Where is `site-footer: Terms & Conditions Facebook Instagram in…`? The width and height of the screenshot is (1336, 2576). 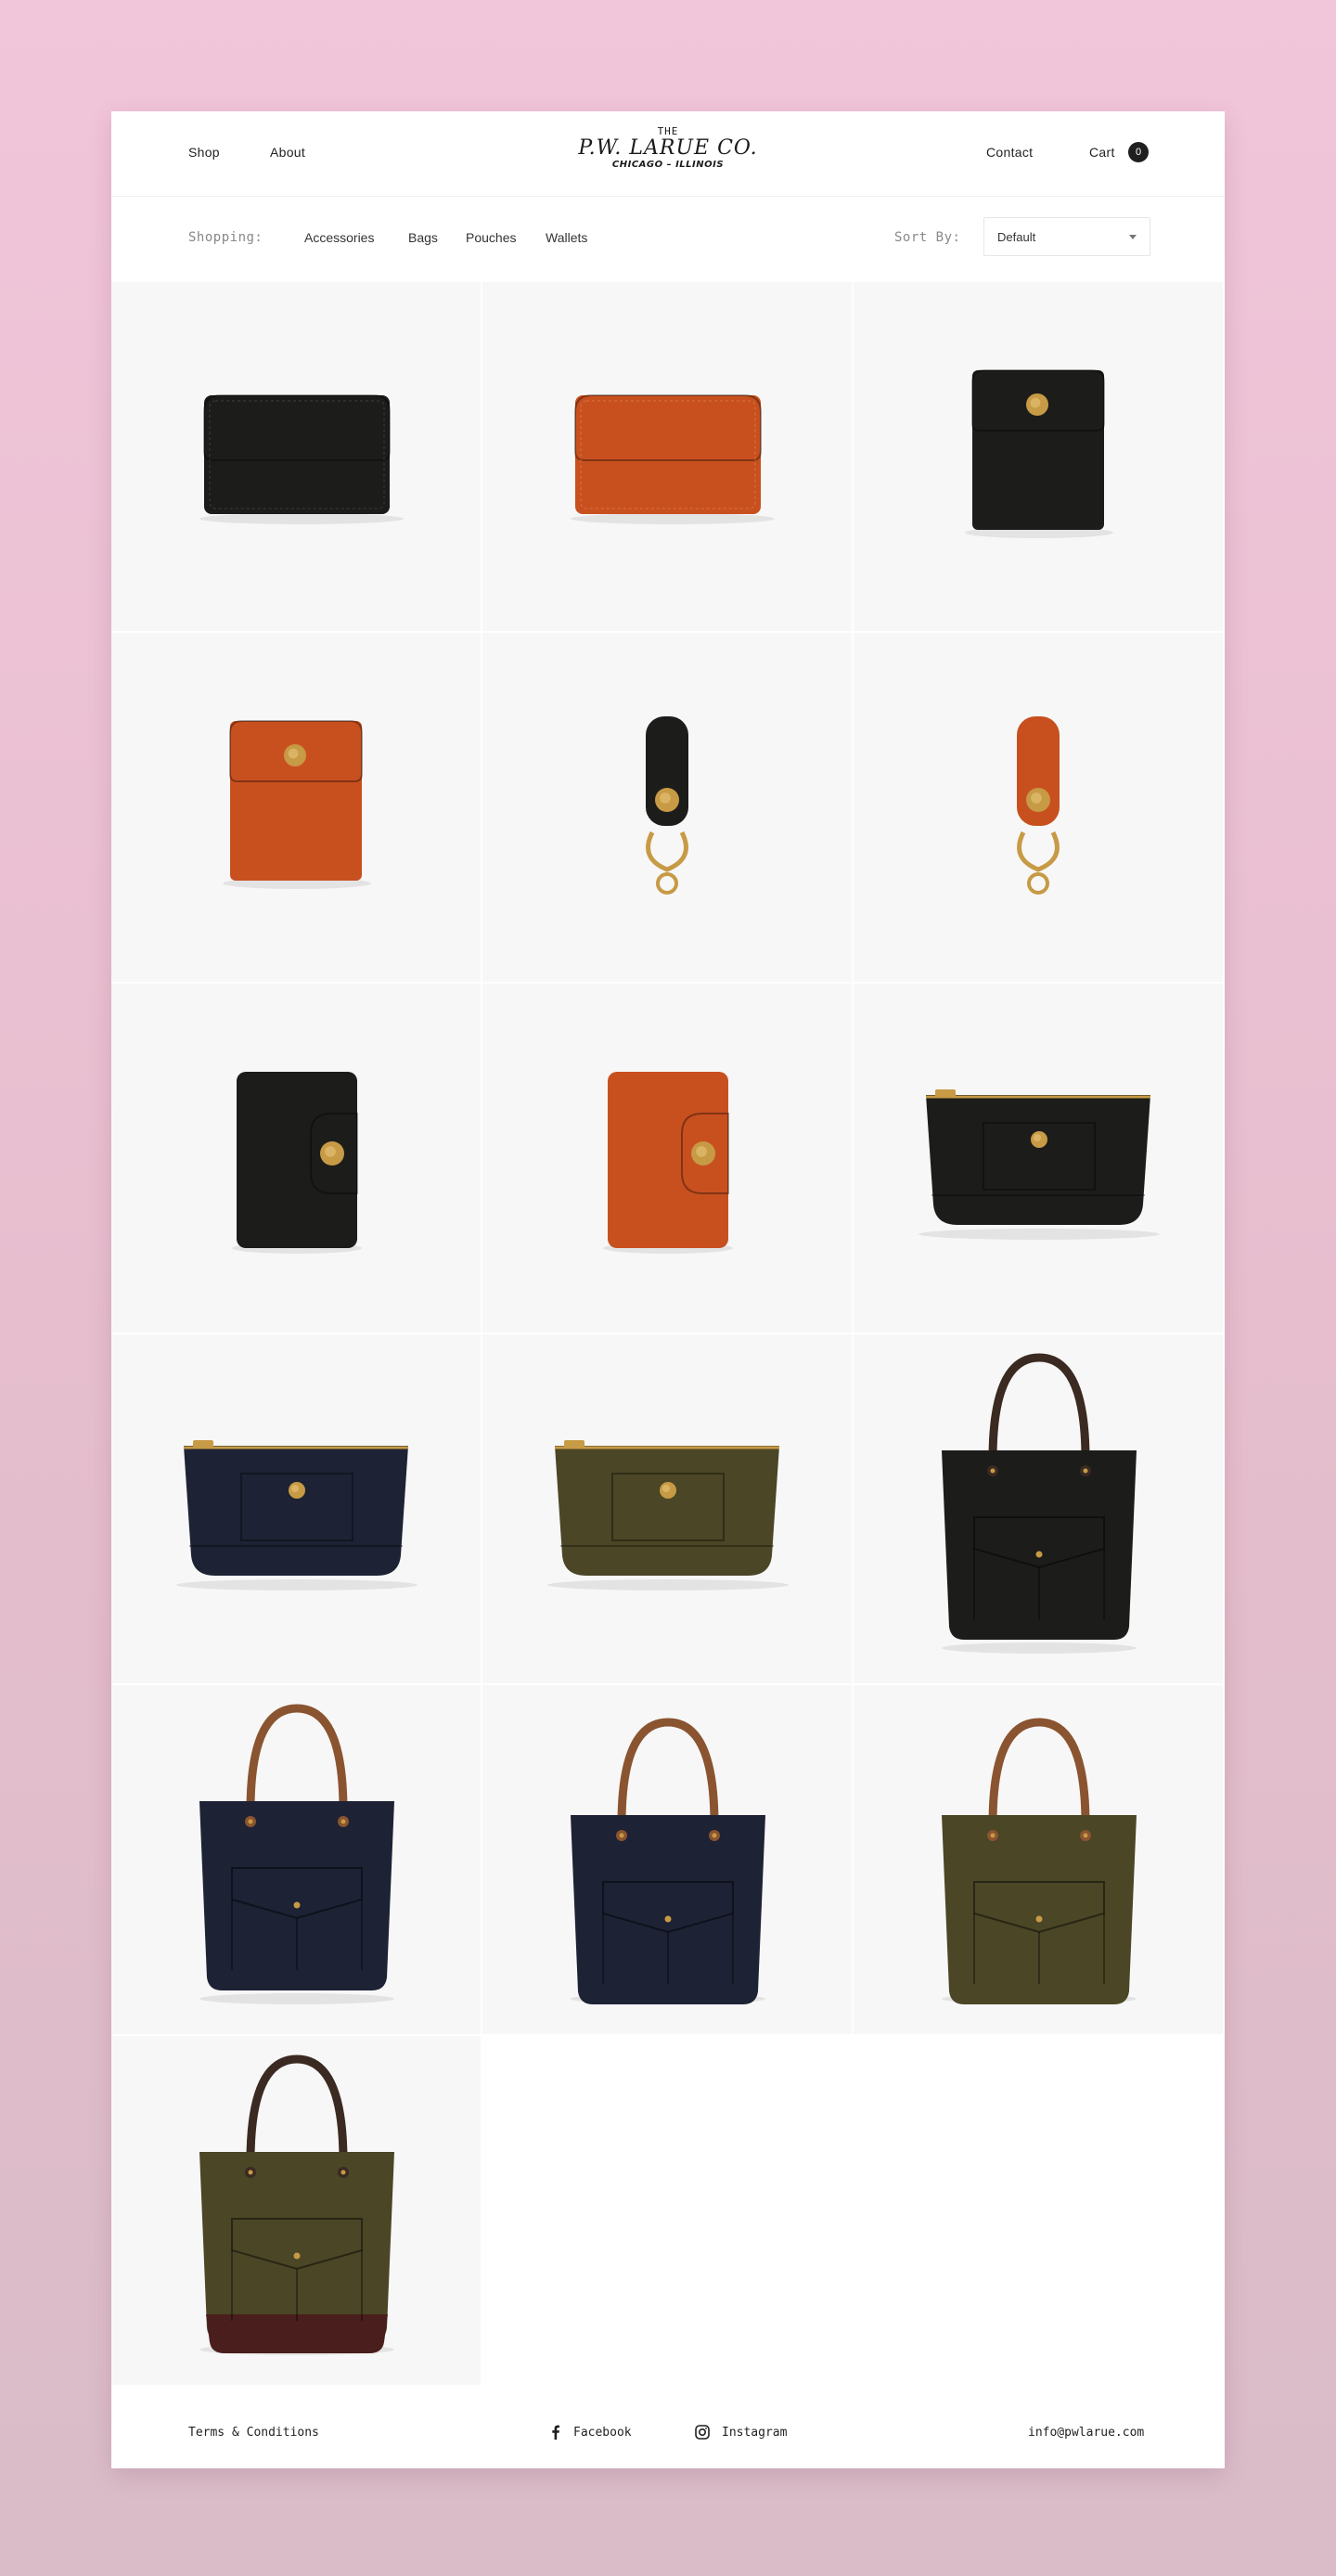
site-footer: Terms & Conditions Facebook Instagram in… is located at coordinates (668, 2427).